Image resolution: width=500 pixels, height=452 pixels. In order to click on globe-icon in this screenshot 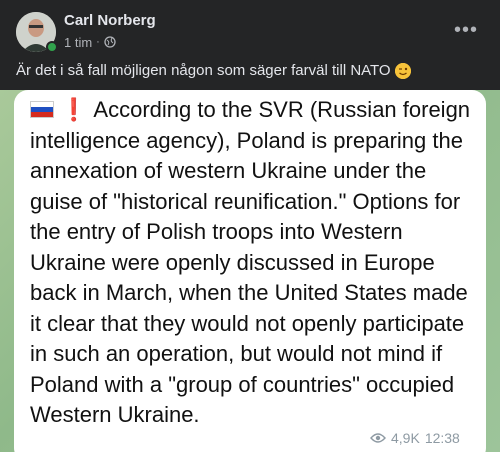, I will do `click(110, 42)`.